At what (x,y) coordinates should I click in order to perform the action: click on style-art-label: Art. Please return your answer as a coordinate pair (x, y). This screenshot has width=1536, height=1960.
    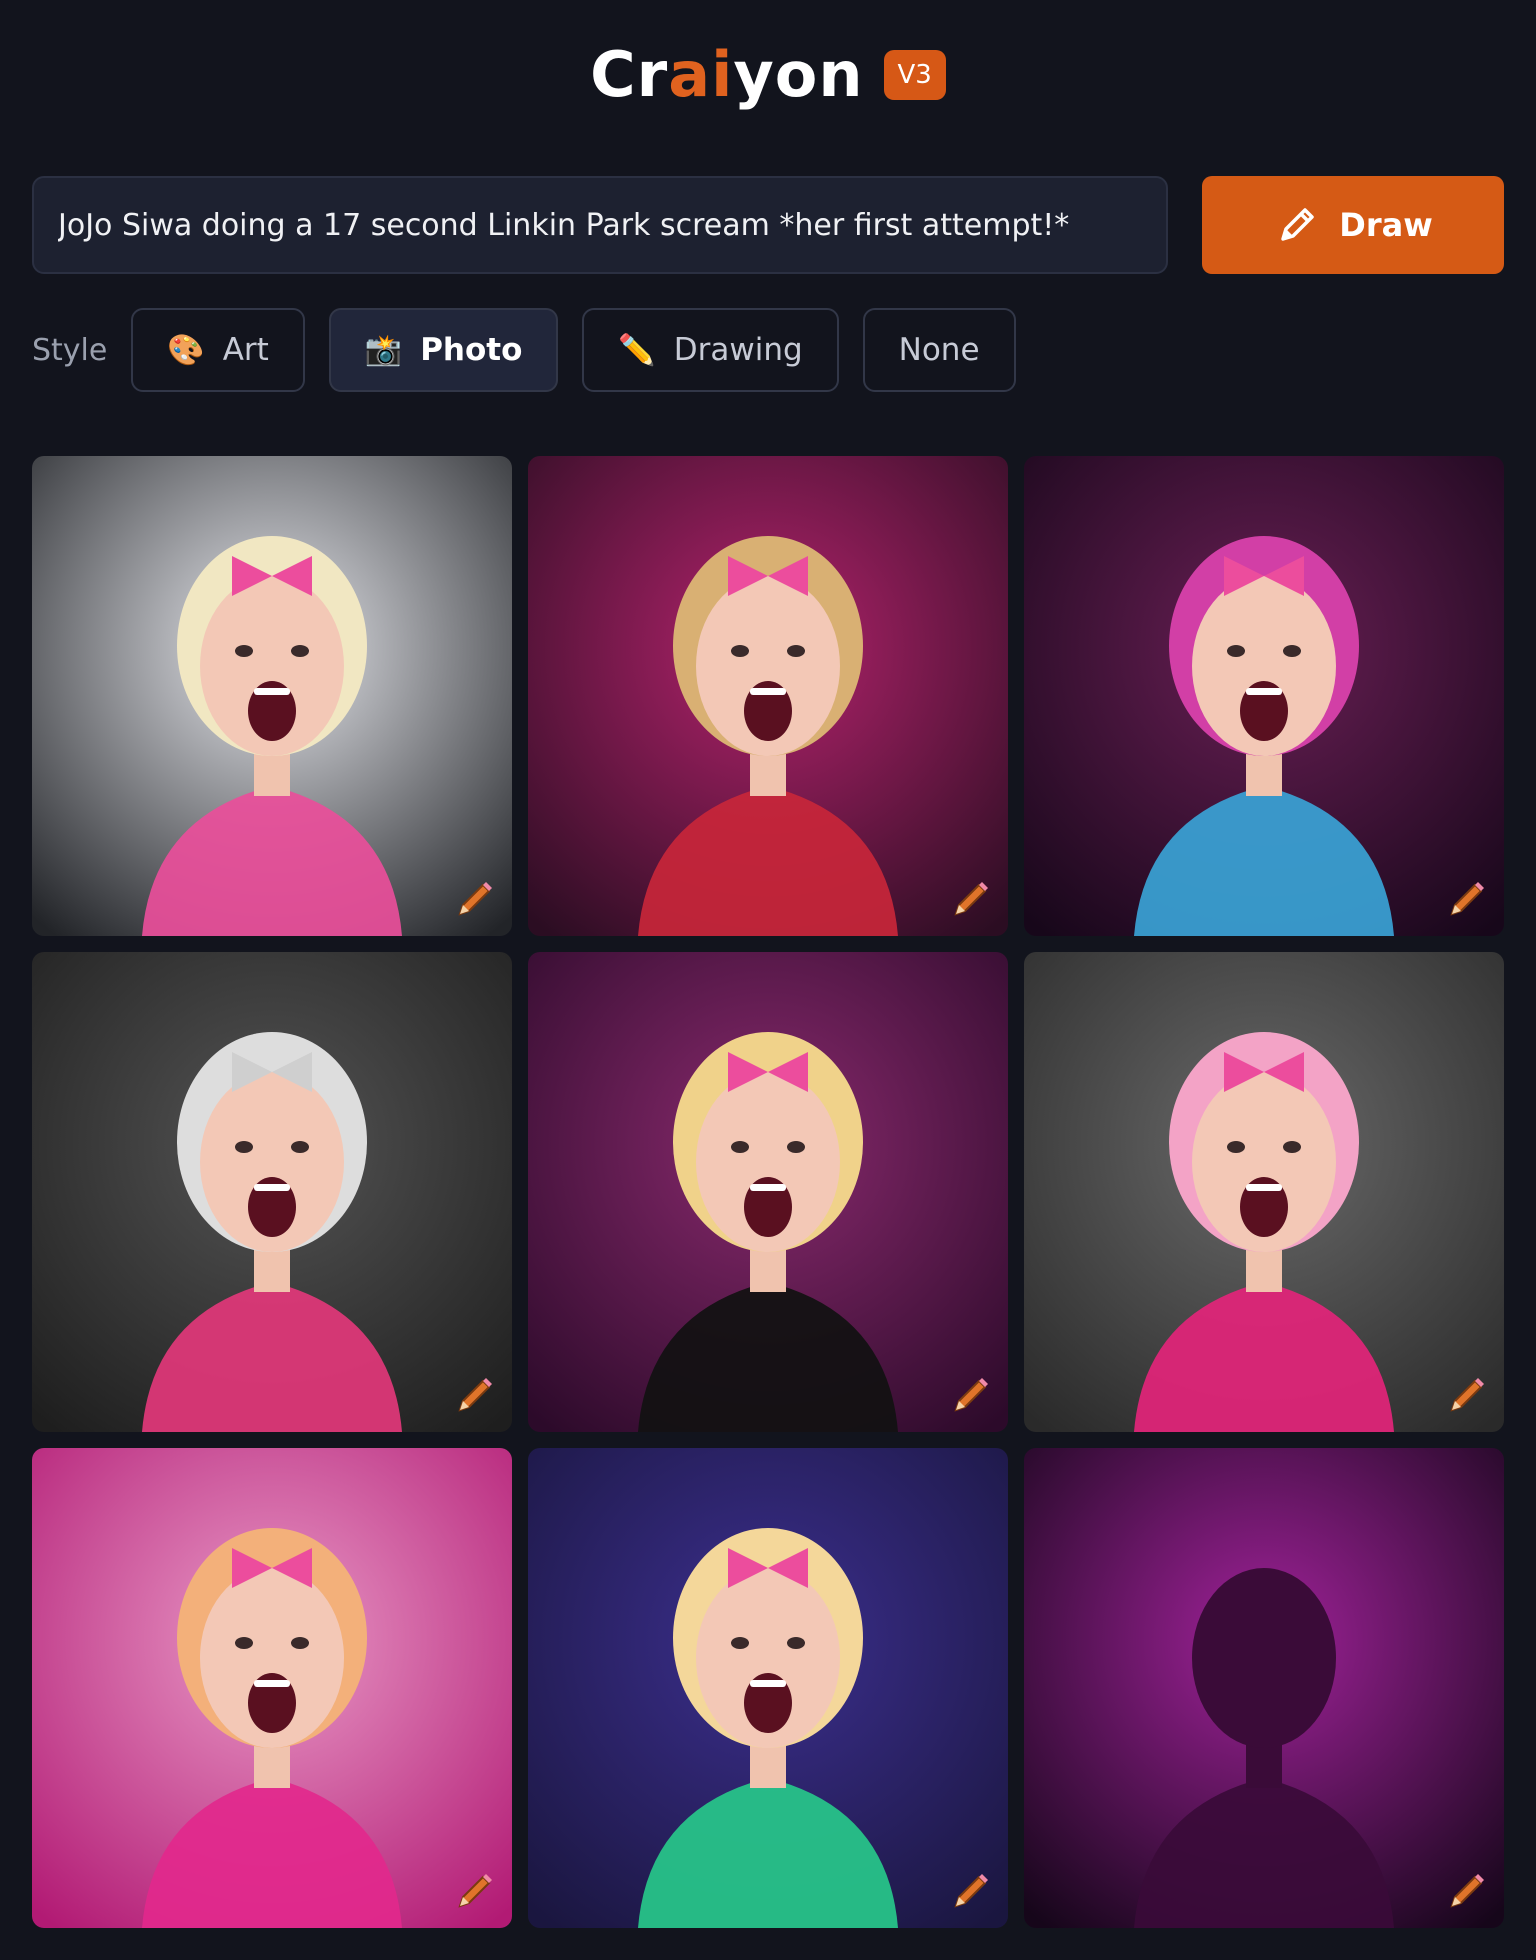
    Looking at the image, I should click on (245, 350).